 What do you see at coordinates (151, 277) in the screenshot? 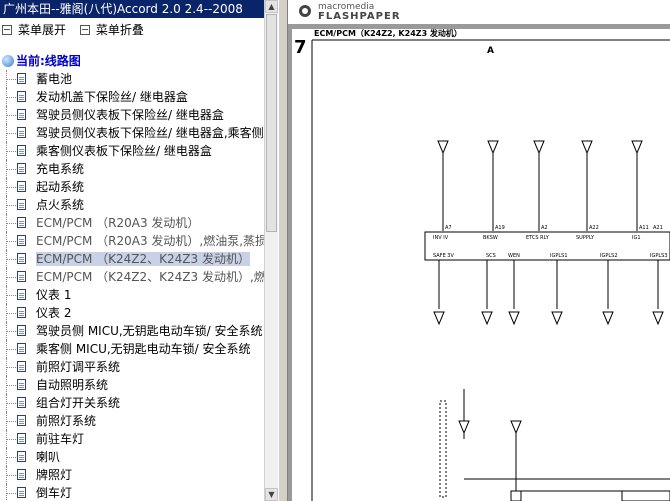
I see `tree-item-label: ECM/PCM （K24Z2、K24Z3 发动机）,燃` at bounding box center [151, 277].